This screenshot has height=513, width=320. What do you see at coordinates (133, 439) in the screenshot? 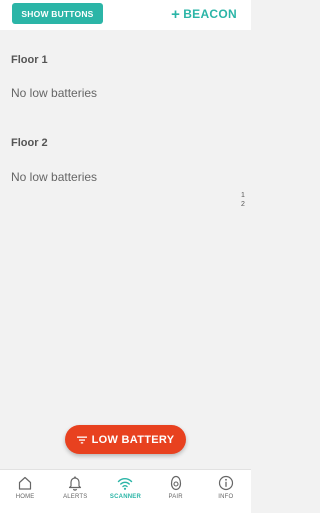
I see `low-battery-label: LOW BATTERY` at bounding box center [133, 439].